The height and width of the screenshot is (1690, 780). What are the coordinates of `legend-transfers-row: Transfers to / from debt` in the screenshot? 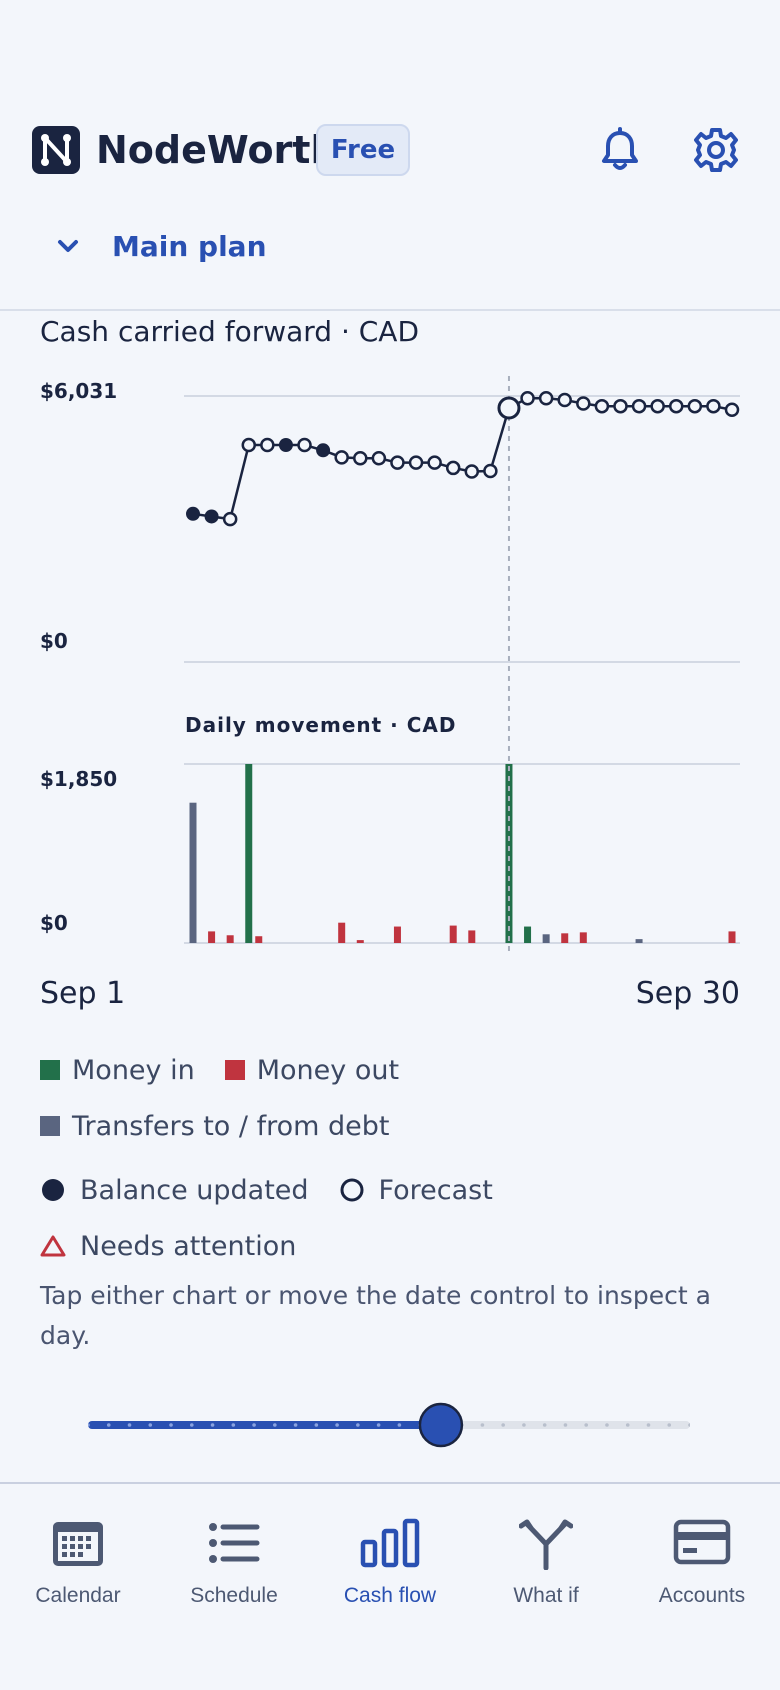 It's located at (214, 1126).